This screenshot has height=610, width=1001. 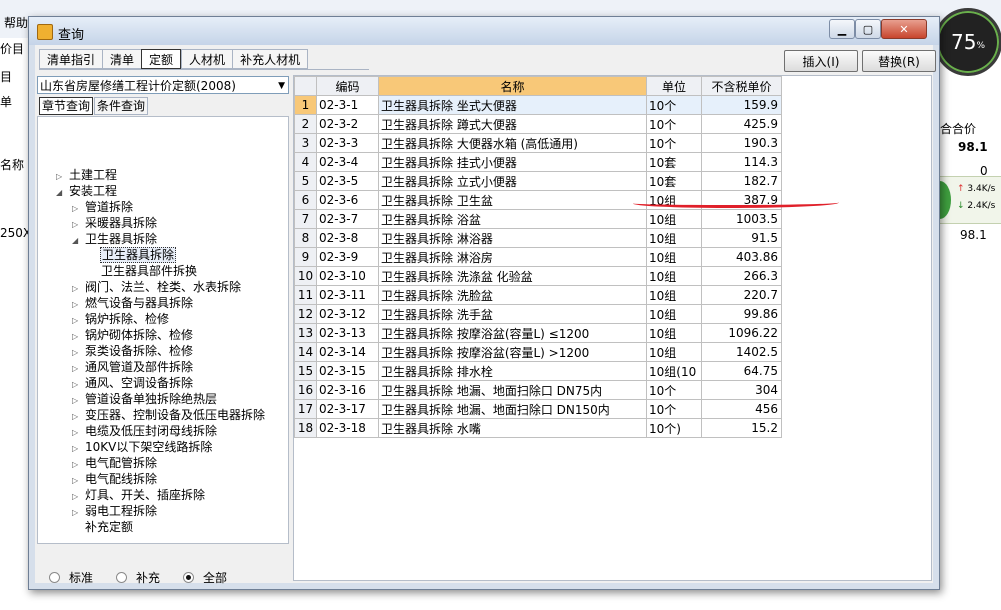 I want to click on tree-node: ▷ 变压器、控制设备及低压电器拆除, so click(x=169, y=415).